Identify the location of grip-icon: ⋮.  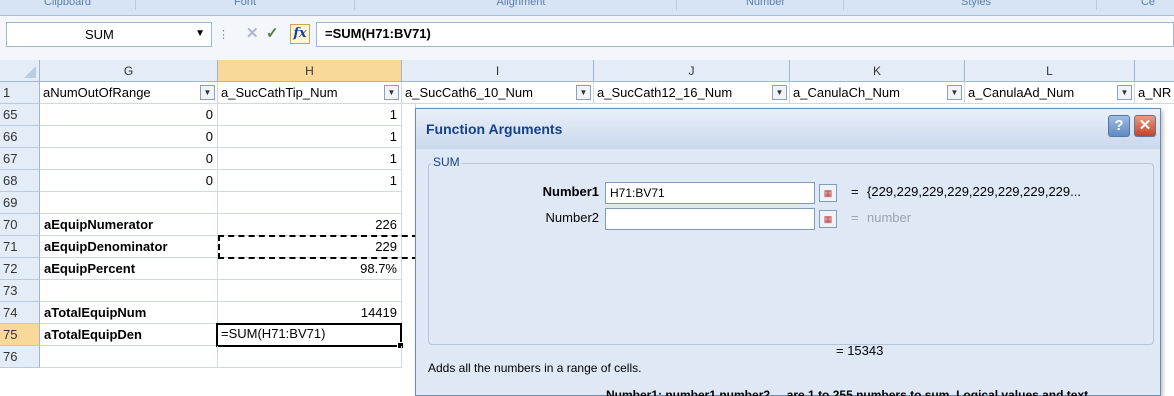
(223, 35).